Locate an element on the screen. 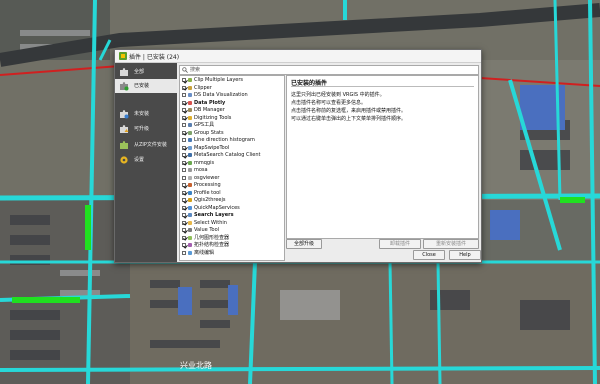 The image size is (600, 384). plugin-list-item: Select Within is located at coordinates (232, 223).